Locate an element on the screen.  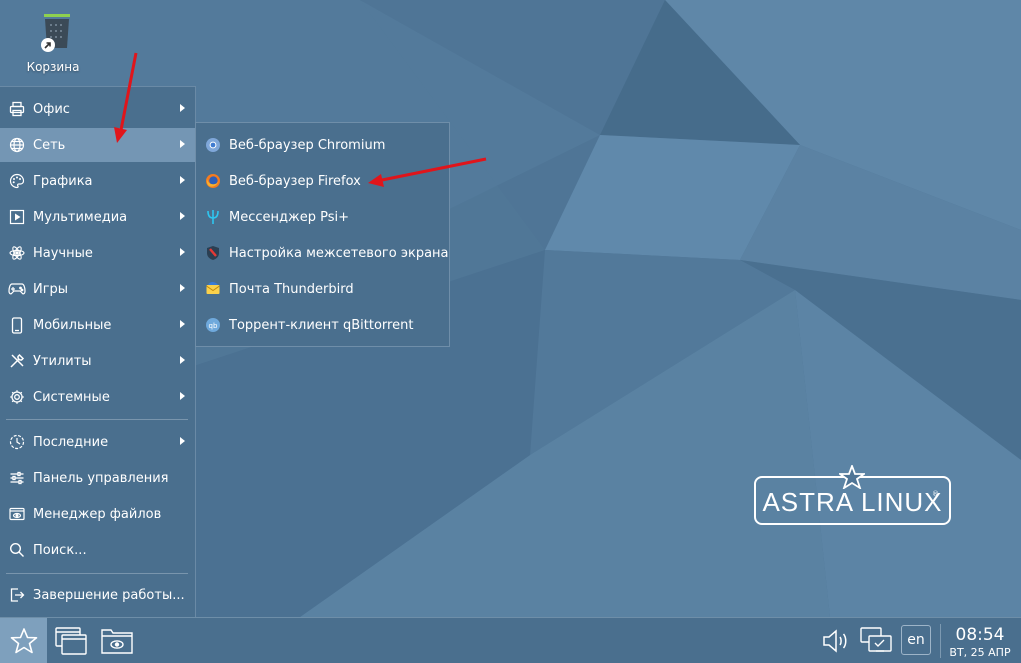
menu-item-system: Системные is located at coordinates (97, 397).